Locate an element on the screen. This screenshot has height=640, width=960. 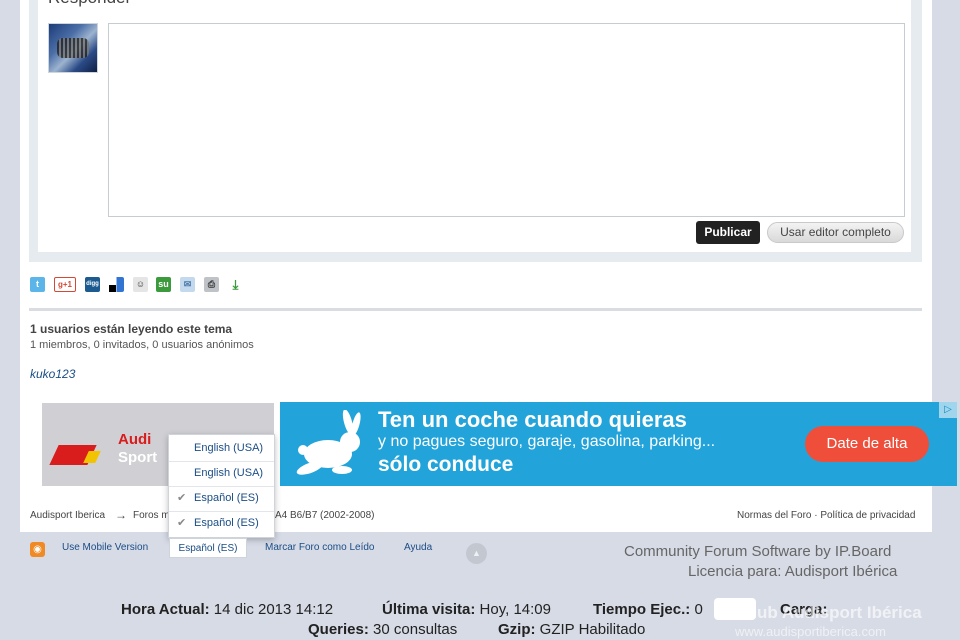
reddit-icon: ☺ is located at coordinates (140, 284).